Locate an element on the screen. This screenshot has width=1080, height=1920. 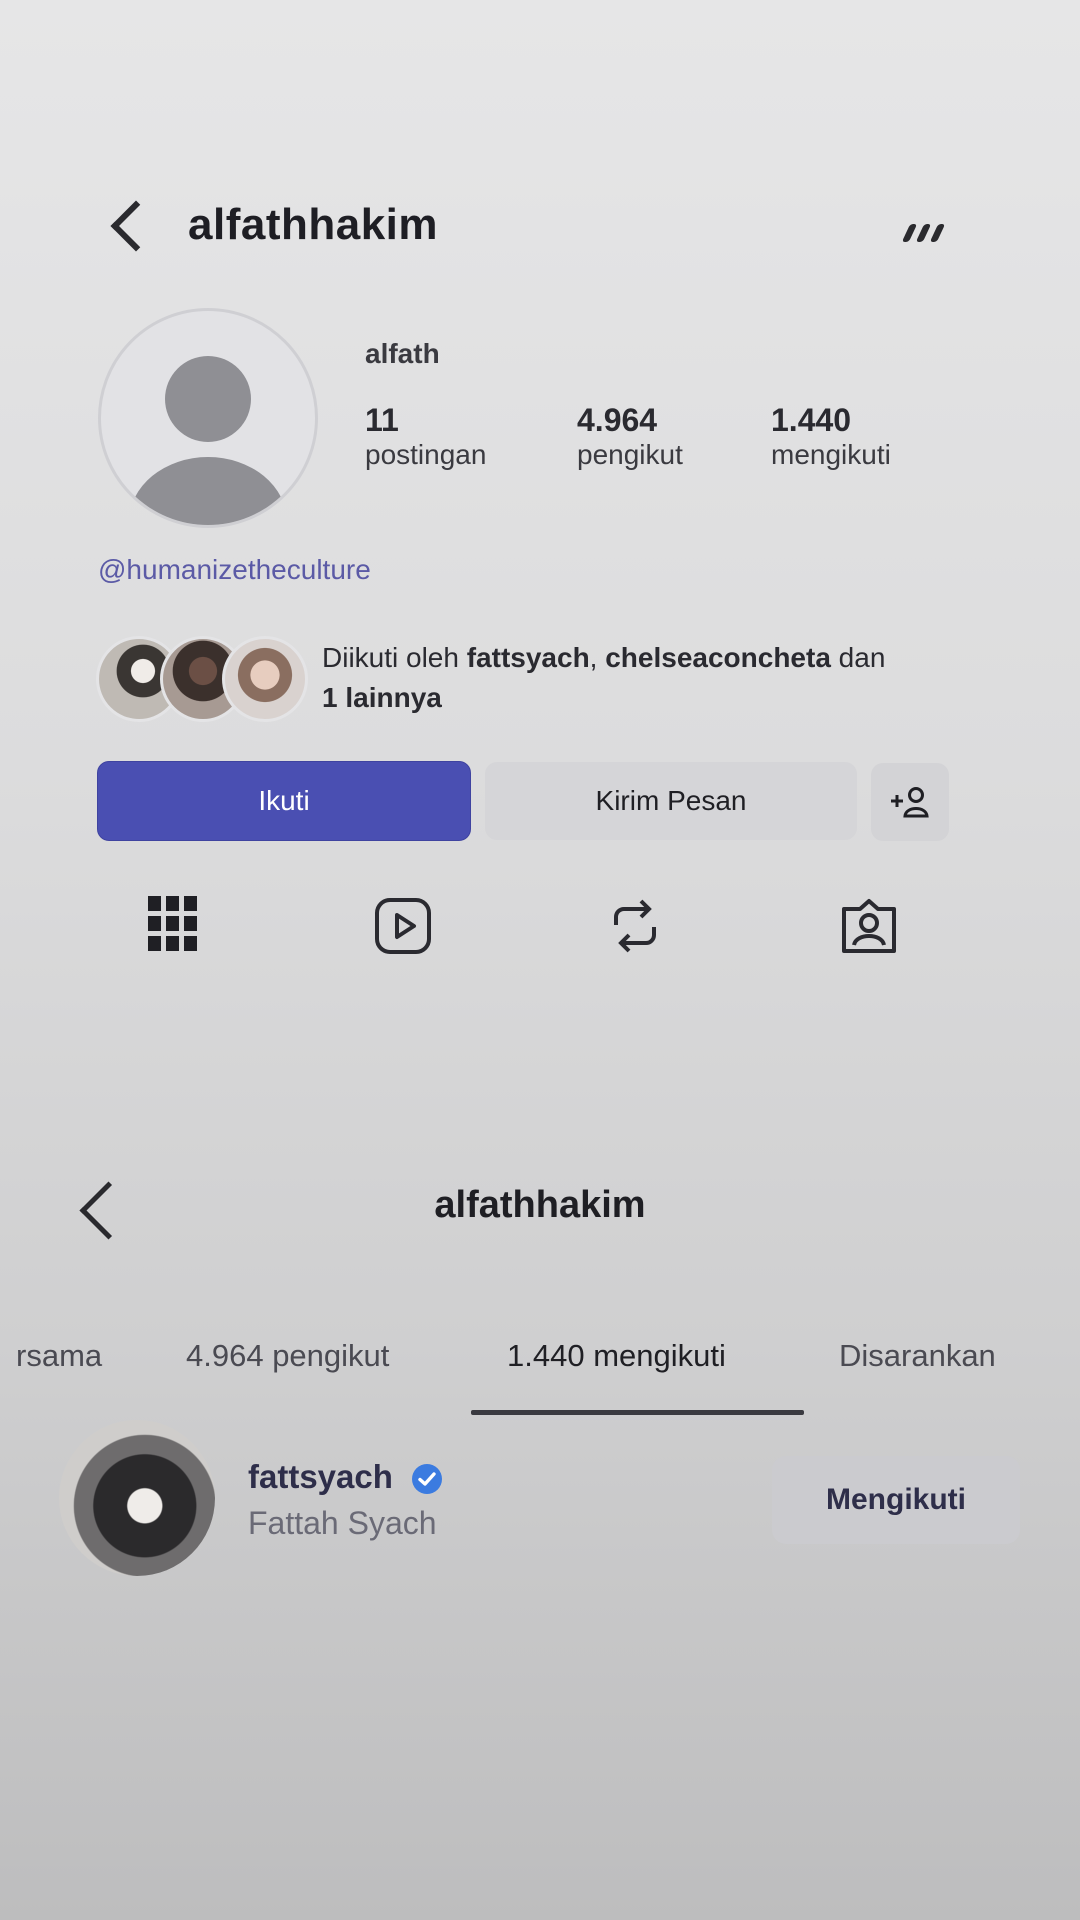
profile-avatar is located at coordinates (208, 418).